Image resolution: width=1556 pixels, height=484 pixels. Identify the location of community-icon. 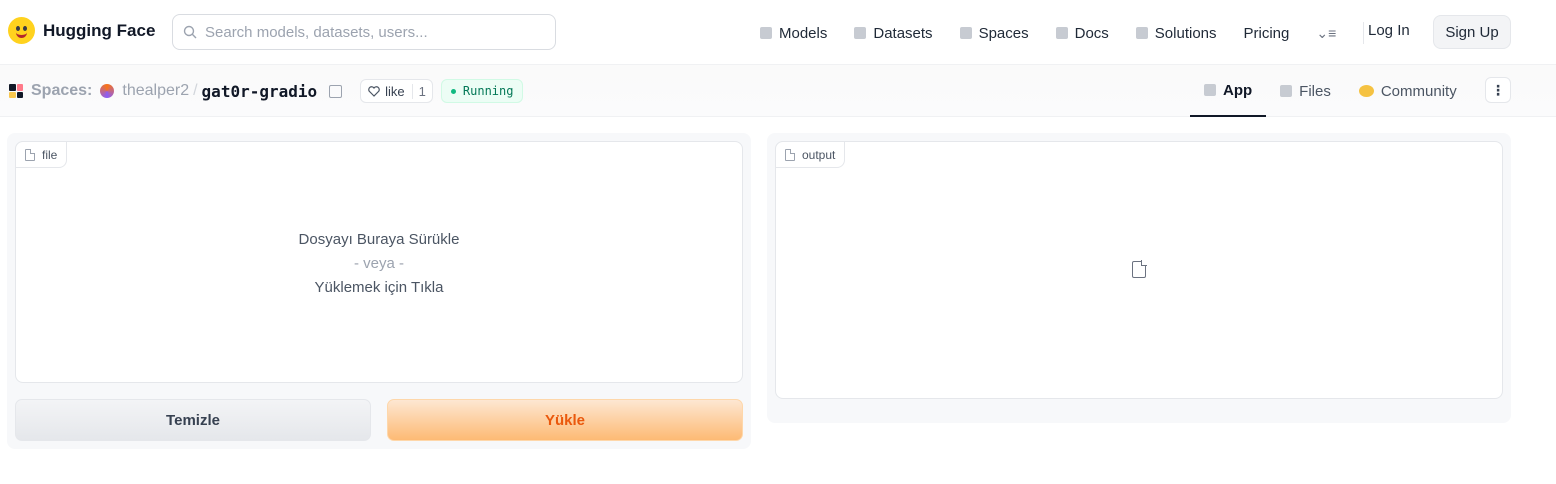
(1366, 91).